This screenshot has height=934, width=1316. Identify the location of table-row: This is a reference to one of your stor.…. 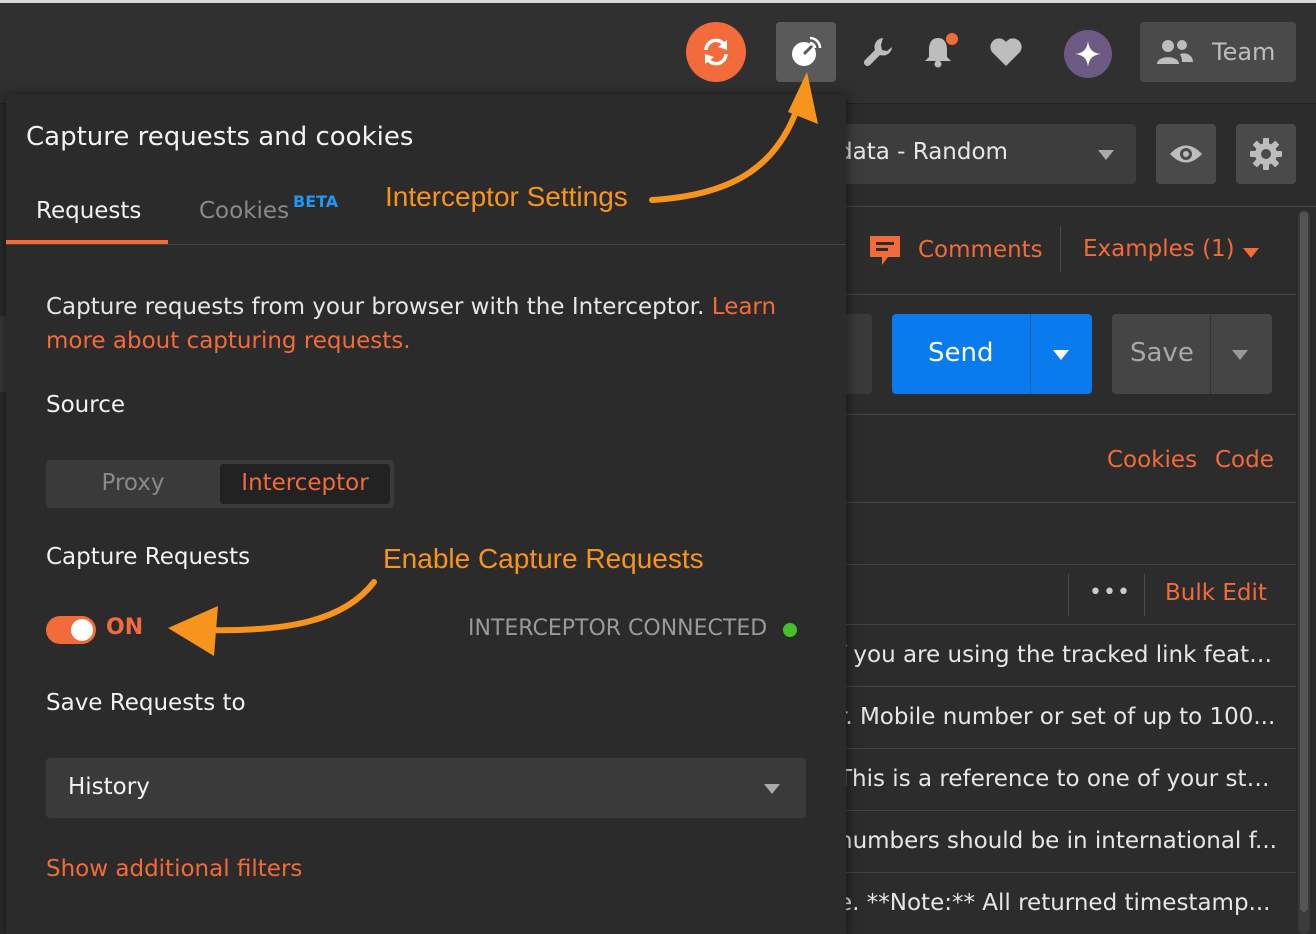
(1059, 779).